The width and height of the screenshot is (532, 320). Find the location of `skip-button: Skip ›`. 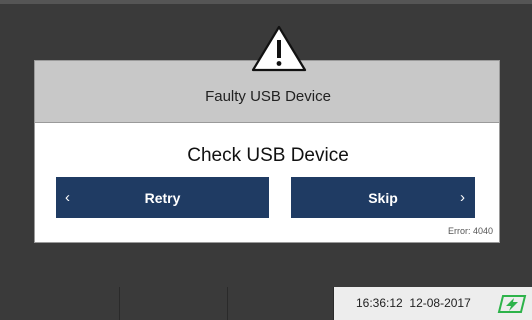

skip-button: Skip › is located at coordinates (383, 197).